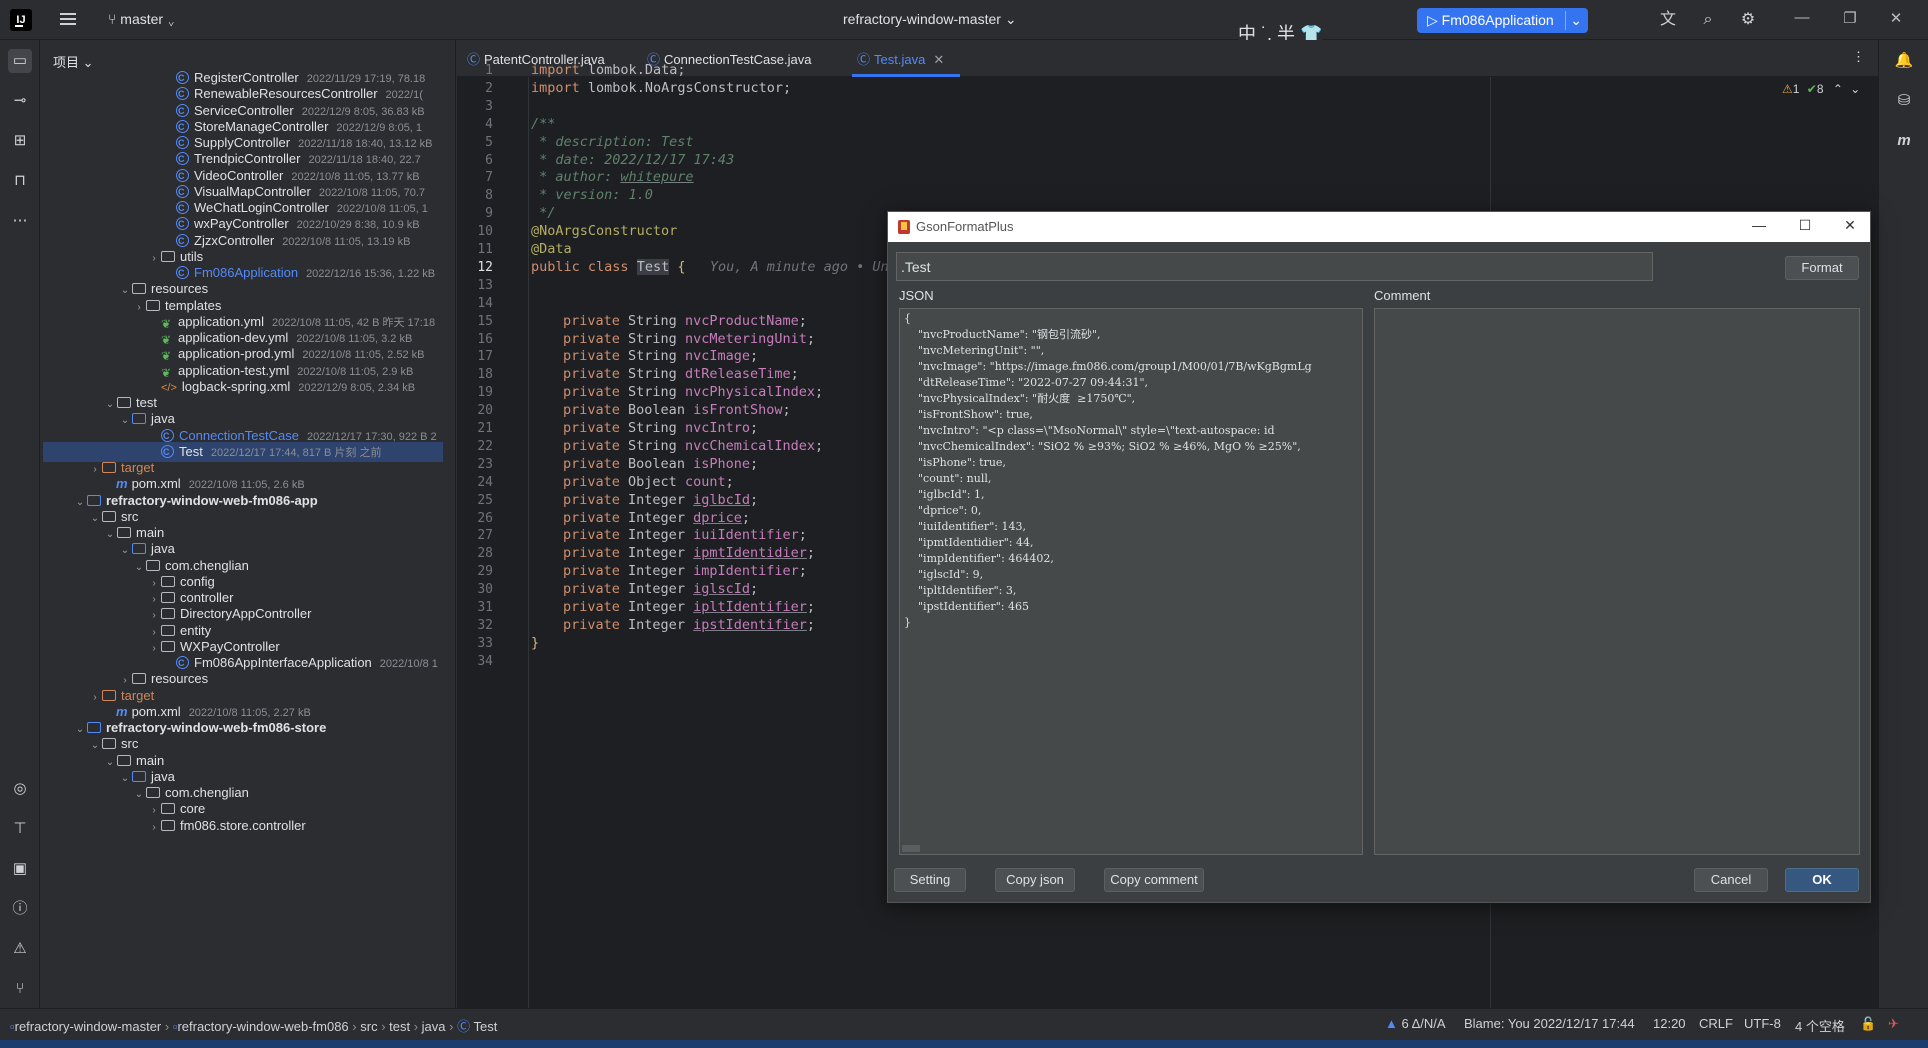  I want to click on problems-indicator: ▲ 6 Δ/N/A, so click(1415, 1023).